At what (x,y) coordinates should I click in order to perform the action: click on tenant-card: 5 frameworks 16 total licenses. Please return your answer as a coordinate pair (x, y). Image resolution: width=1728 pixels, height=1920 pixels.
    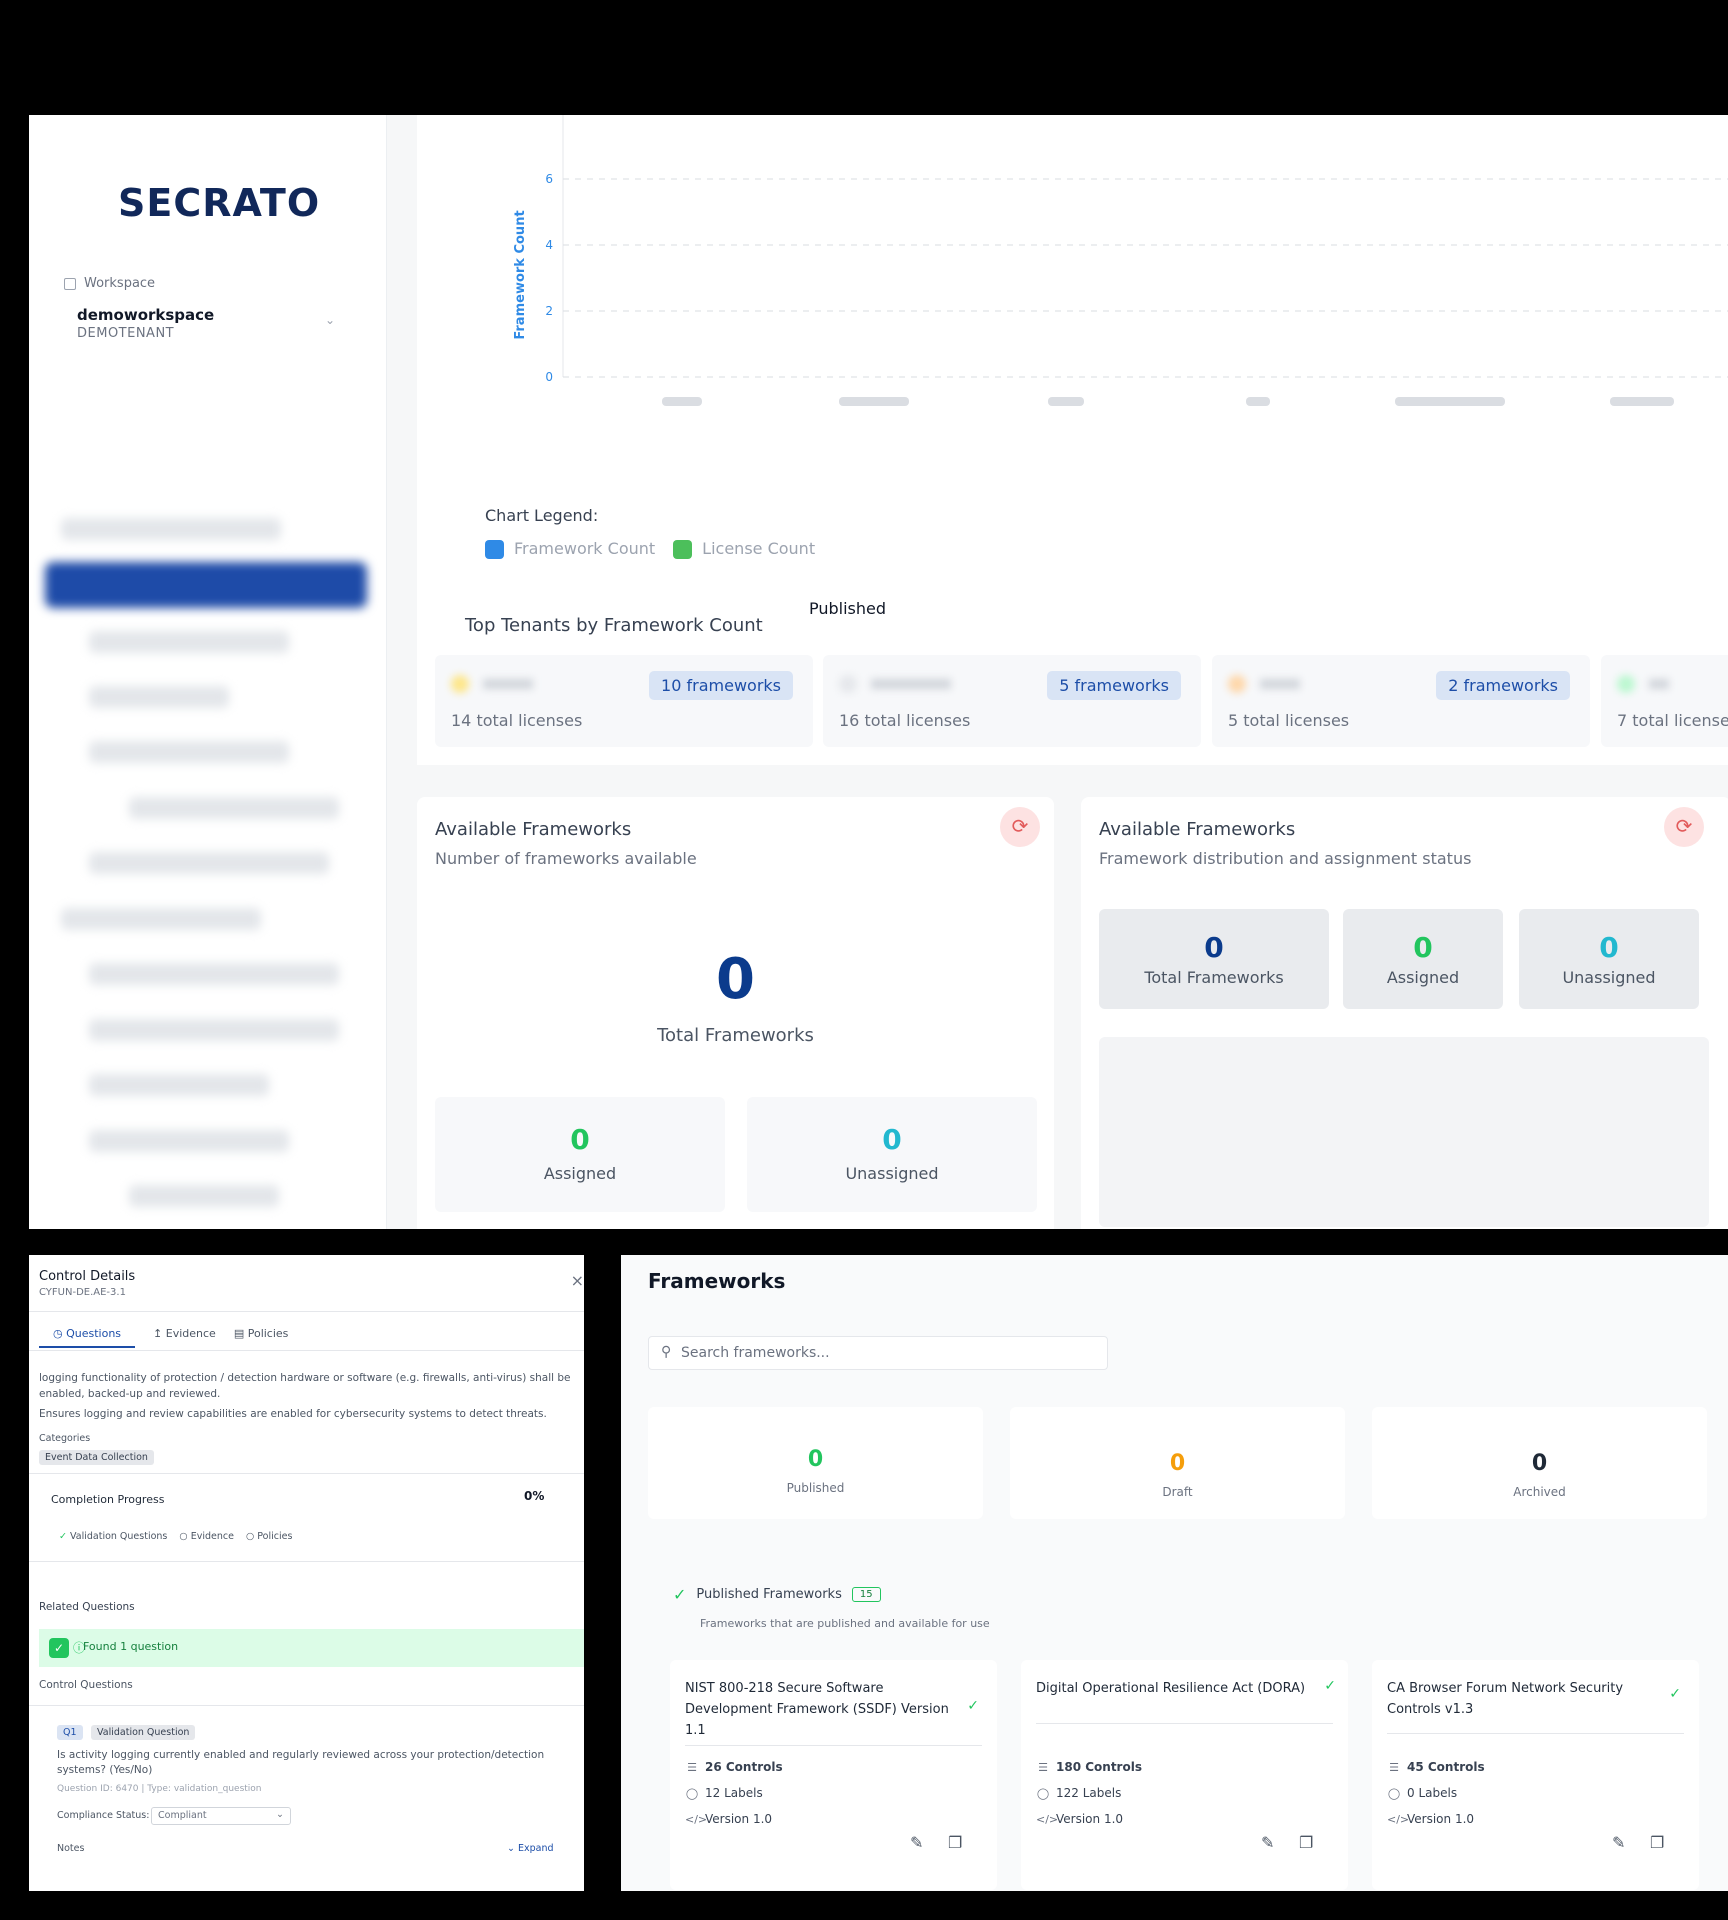
    Looking at the image, I should click on (1012, 701).